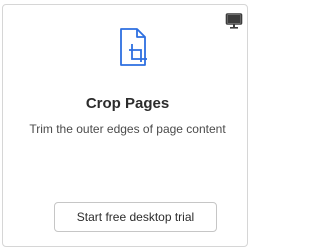 This screenshot has width=320, height=249. Describe the element at coordinates (135, 217) in the screenshot. I see `start-free-desktop-trial-button: Start free desktop trial` at that location.